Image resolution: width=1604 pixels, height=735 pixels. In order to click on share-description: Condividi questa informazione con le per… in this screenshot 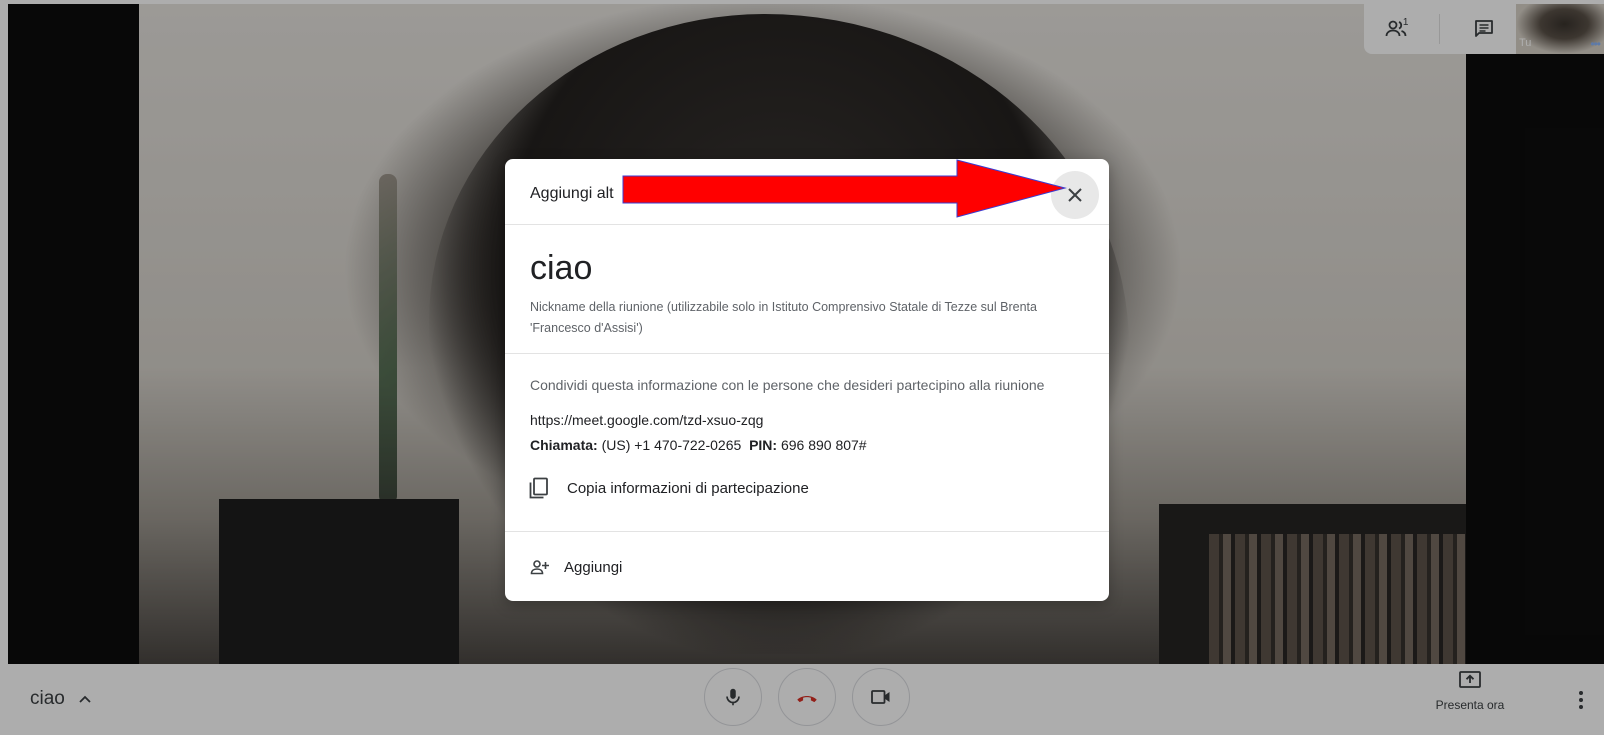, I will do `click(787, 385)`.